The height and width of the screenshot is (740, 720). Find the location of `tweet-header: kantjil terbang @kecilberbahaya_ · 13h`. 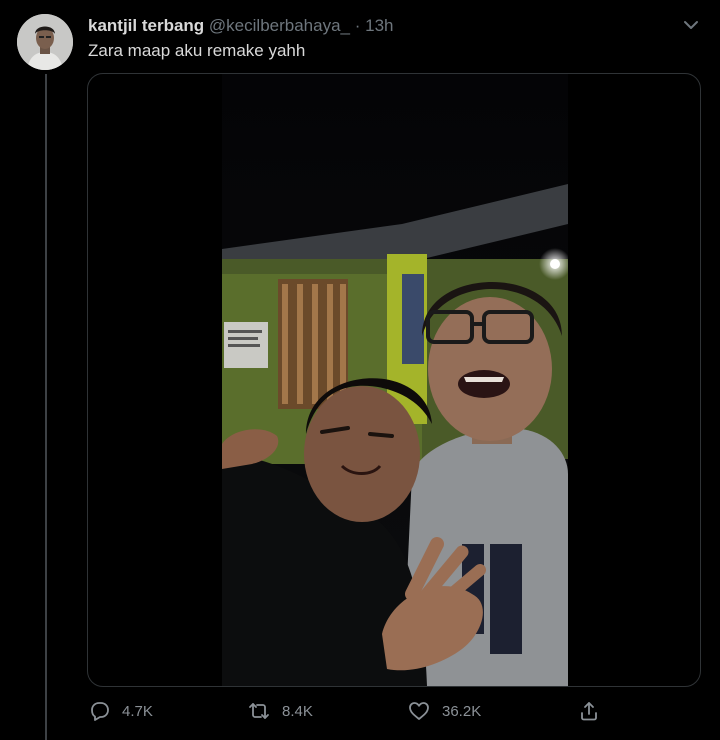

tweet-header: kantjil terbang @kecilberbahaya_ · 13h is located at coordinates (241, 26).